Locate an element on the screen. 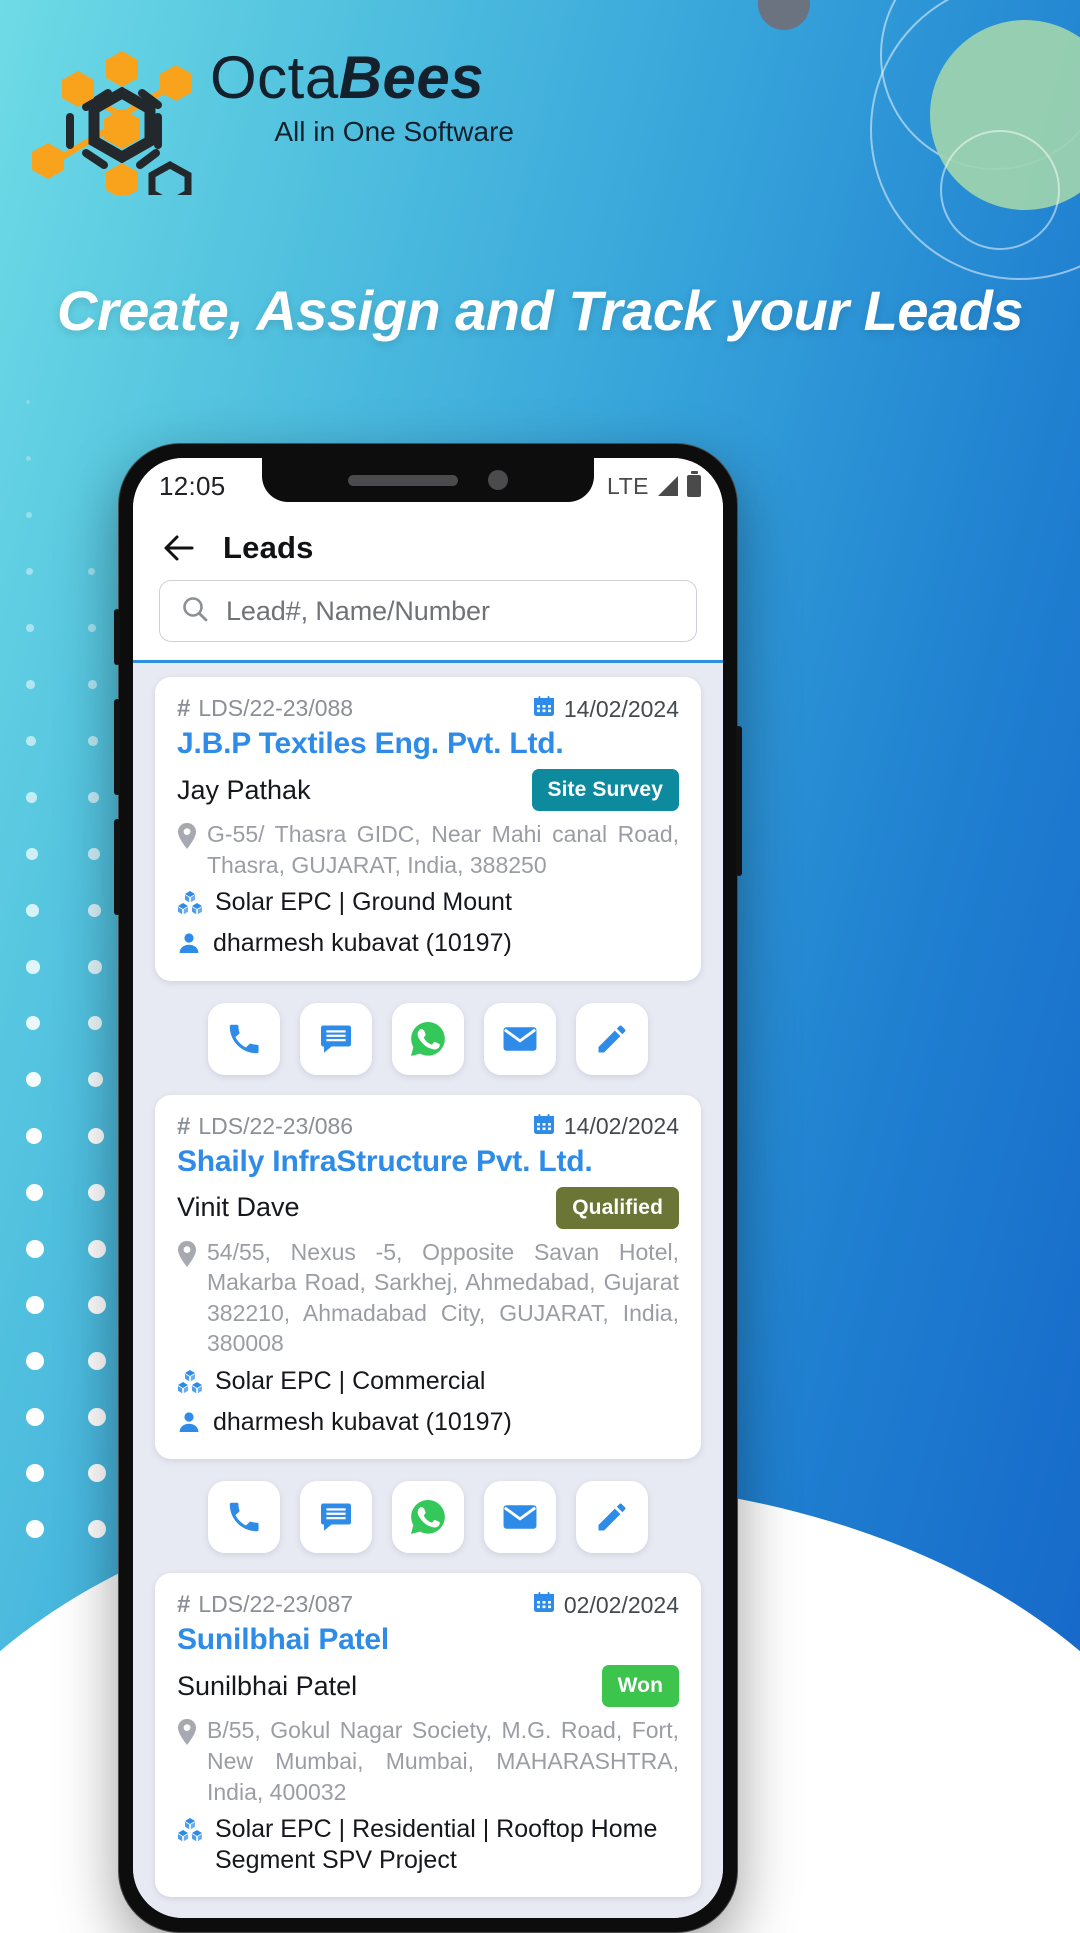 This screenshot has width=1080, height=1933. app-bar: Leads Lead#, Name/Number is located at coordinates (428, 588).